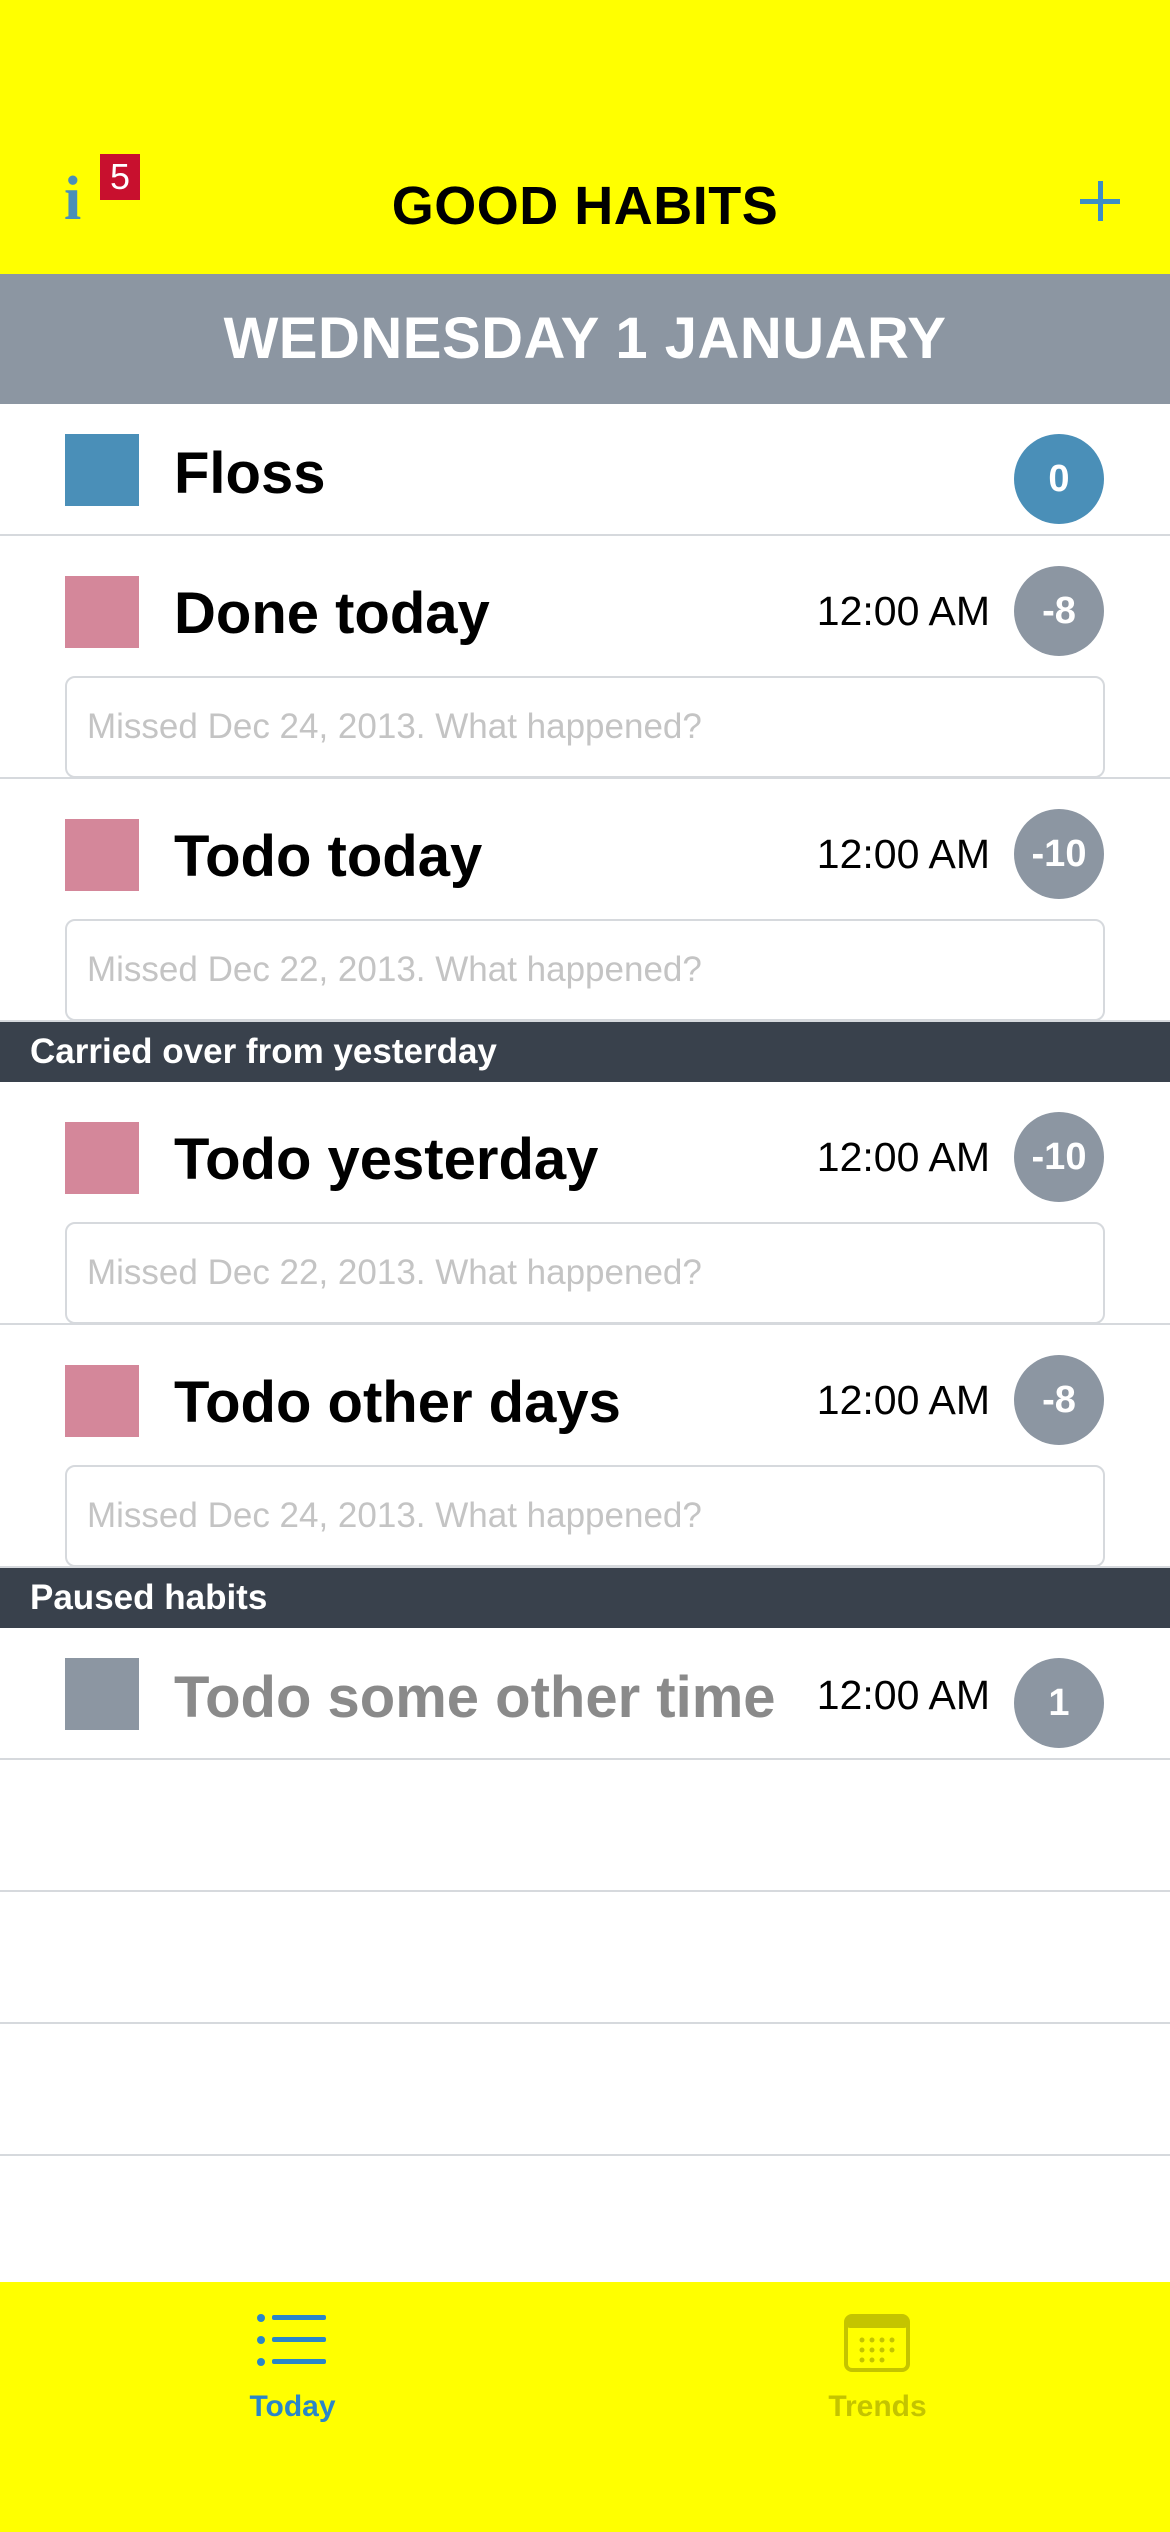  What do you see at coordinates (1102, 202) in the screenshot?
I see `add-habit-button` at bounding box center [1102, 202].